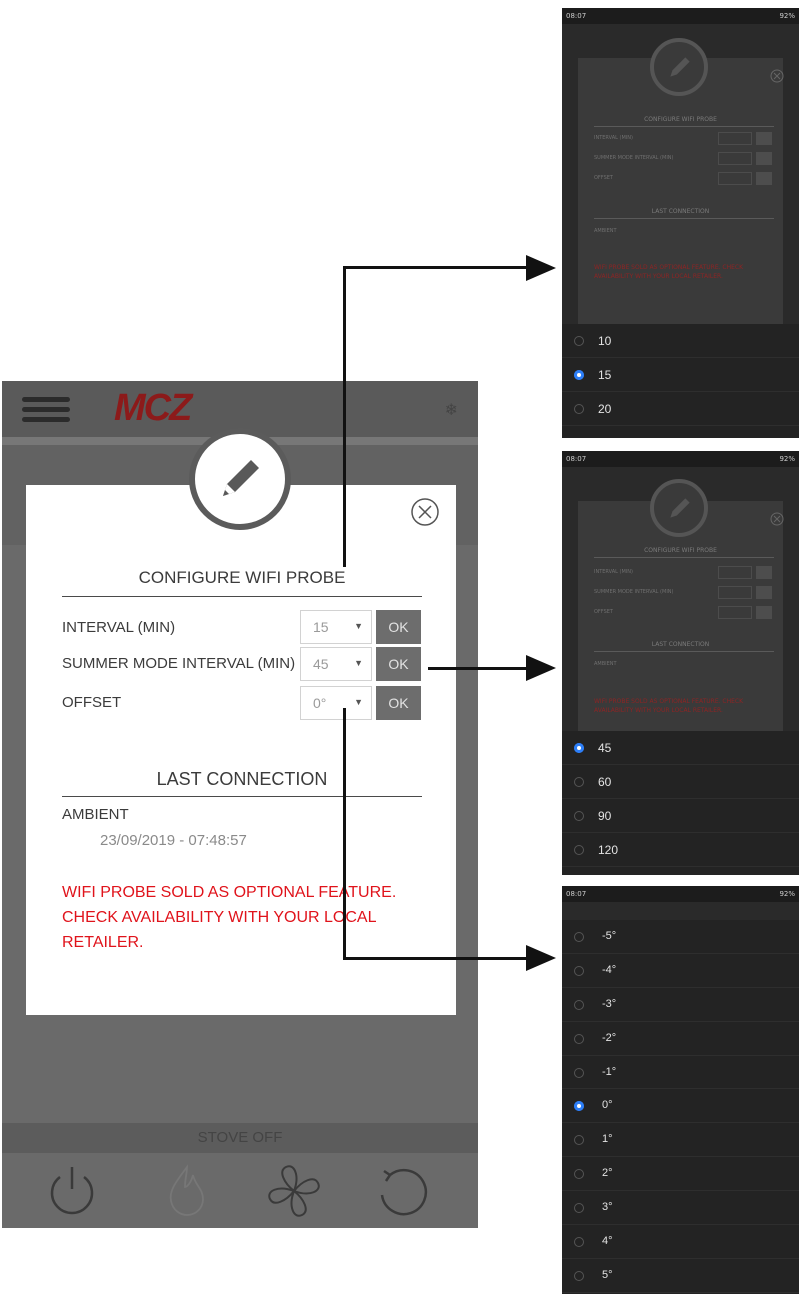 This screenshot has height=1294, width=799. I want to click on configure-title: CONFIGURE WIFI PROBE, so click(242, 577).